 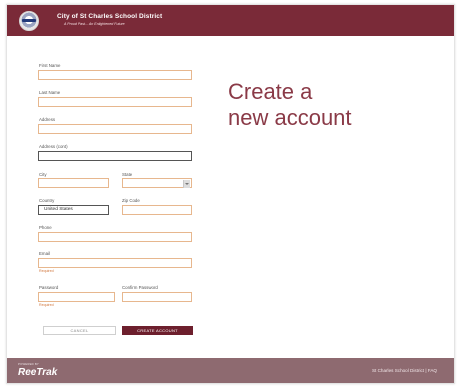 I want to click on email-field, so click(x=115, y=263).